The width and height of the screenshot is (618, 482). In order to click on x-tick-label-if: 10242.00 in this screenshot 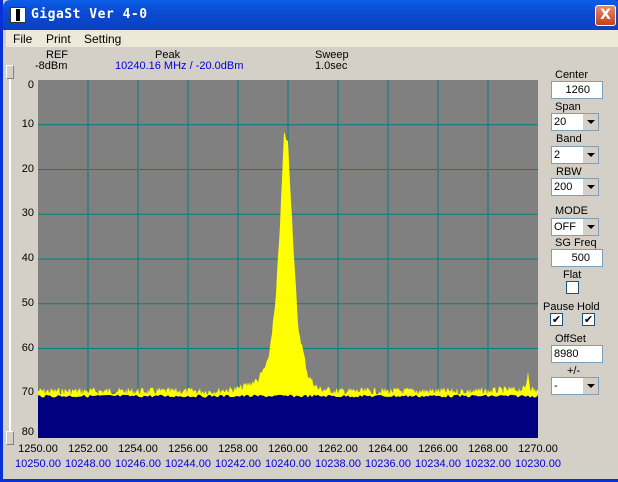, I will do `click(238, 464)`.